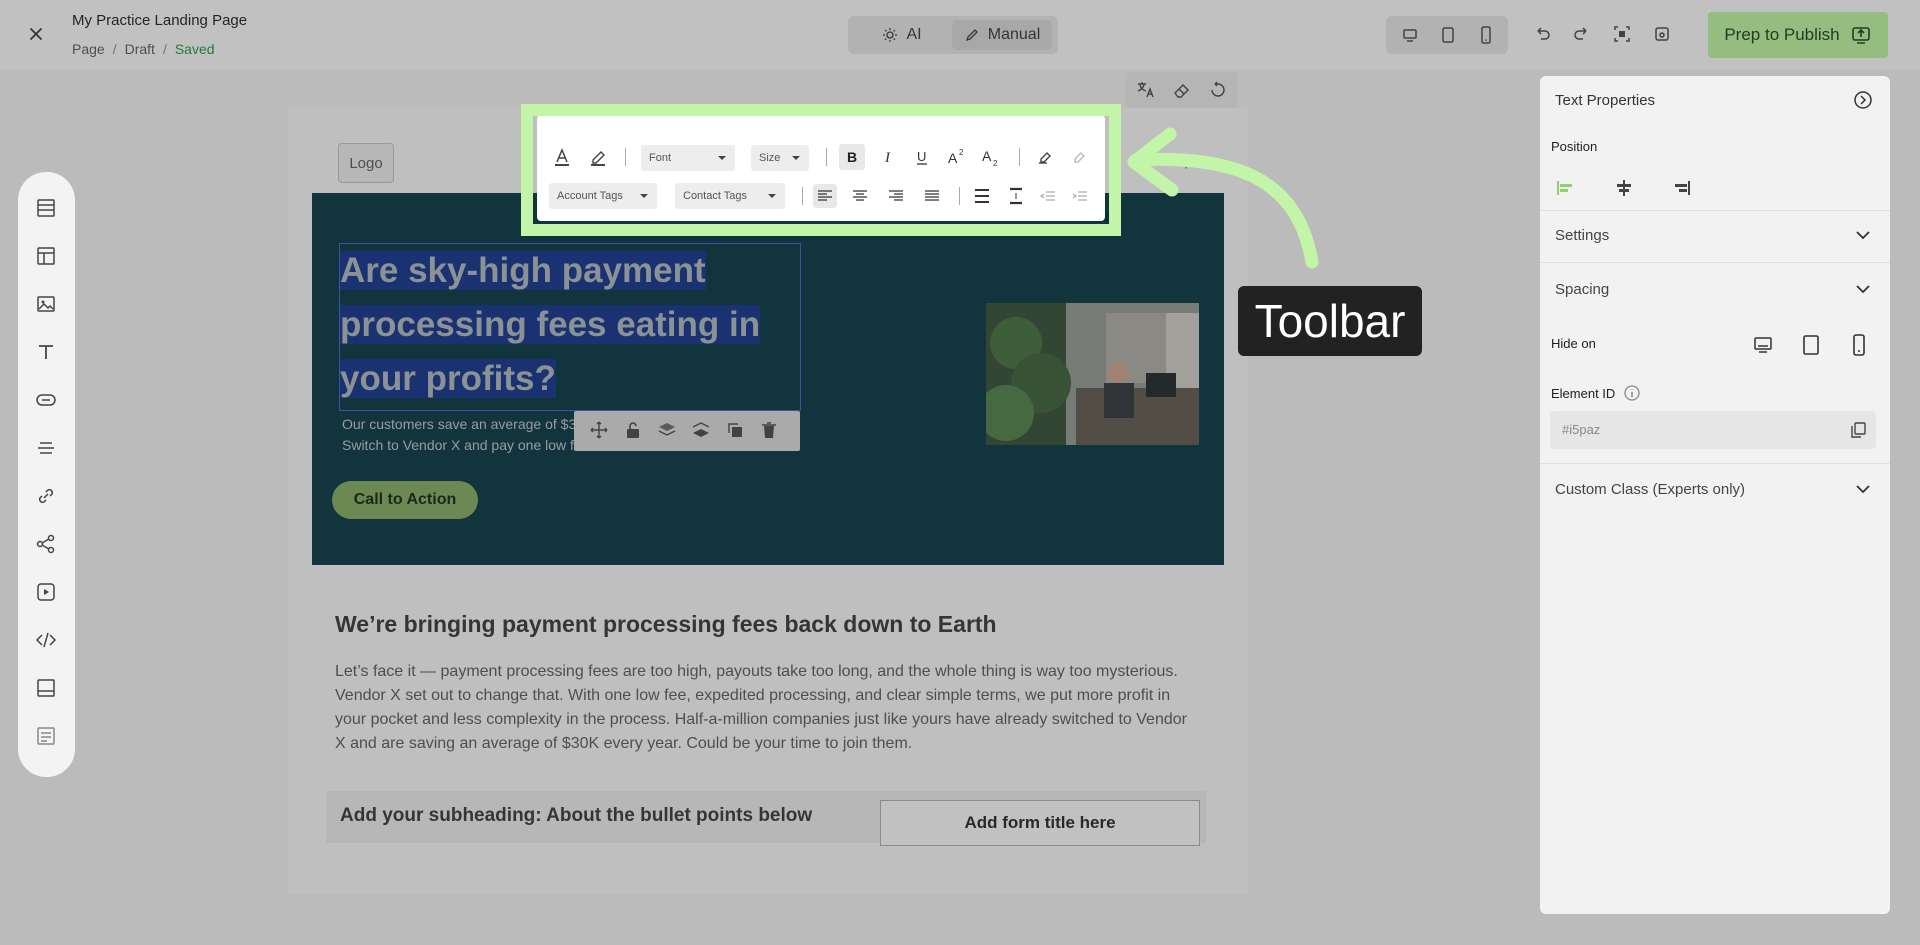 This screenshot has width=1920, height=945. Describe the element at coordinates (1228, 200) in the screenshot. I see `annotation-arrow` at that location.